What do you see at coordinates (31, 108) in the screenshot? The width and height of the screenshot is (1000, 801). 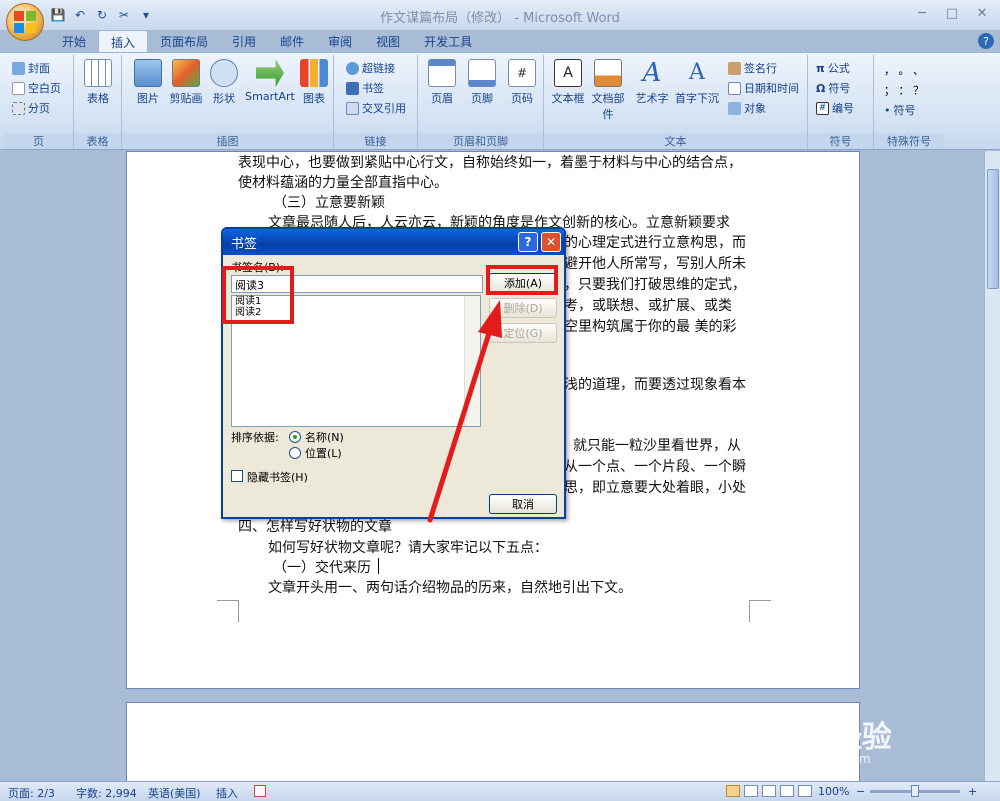 I see `page-break-button: 分页` at bounding box center [31, 108].